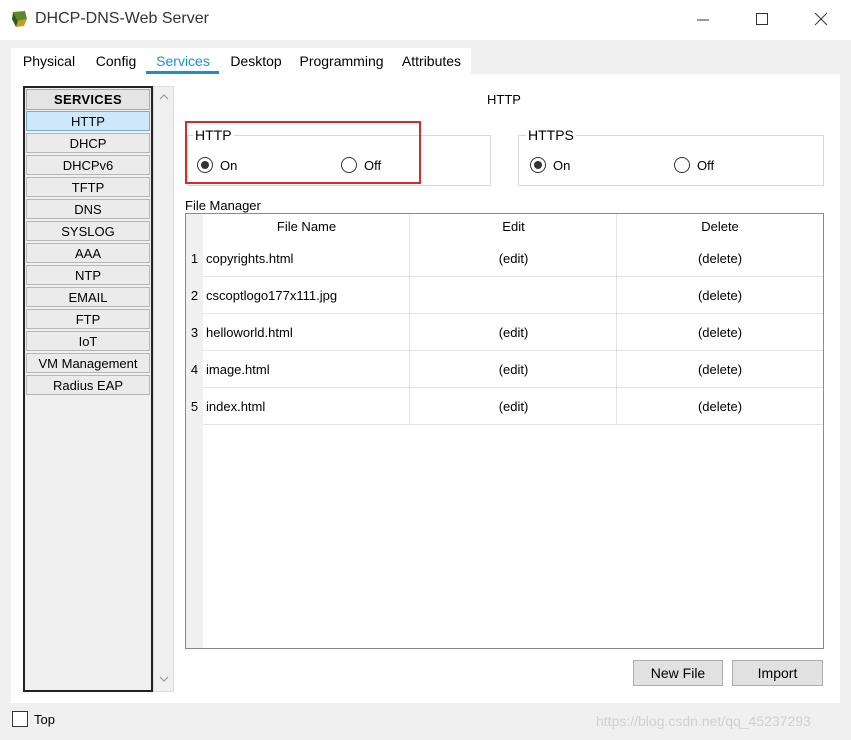  I want to click on table-row: 2 cscoptlogo177x111.jpg (delete), so click(504, 295).